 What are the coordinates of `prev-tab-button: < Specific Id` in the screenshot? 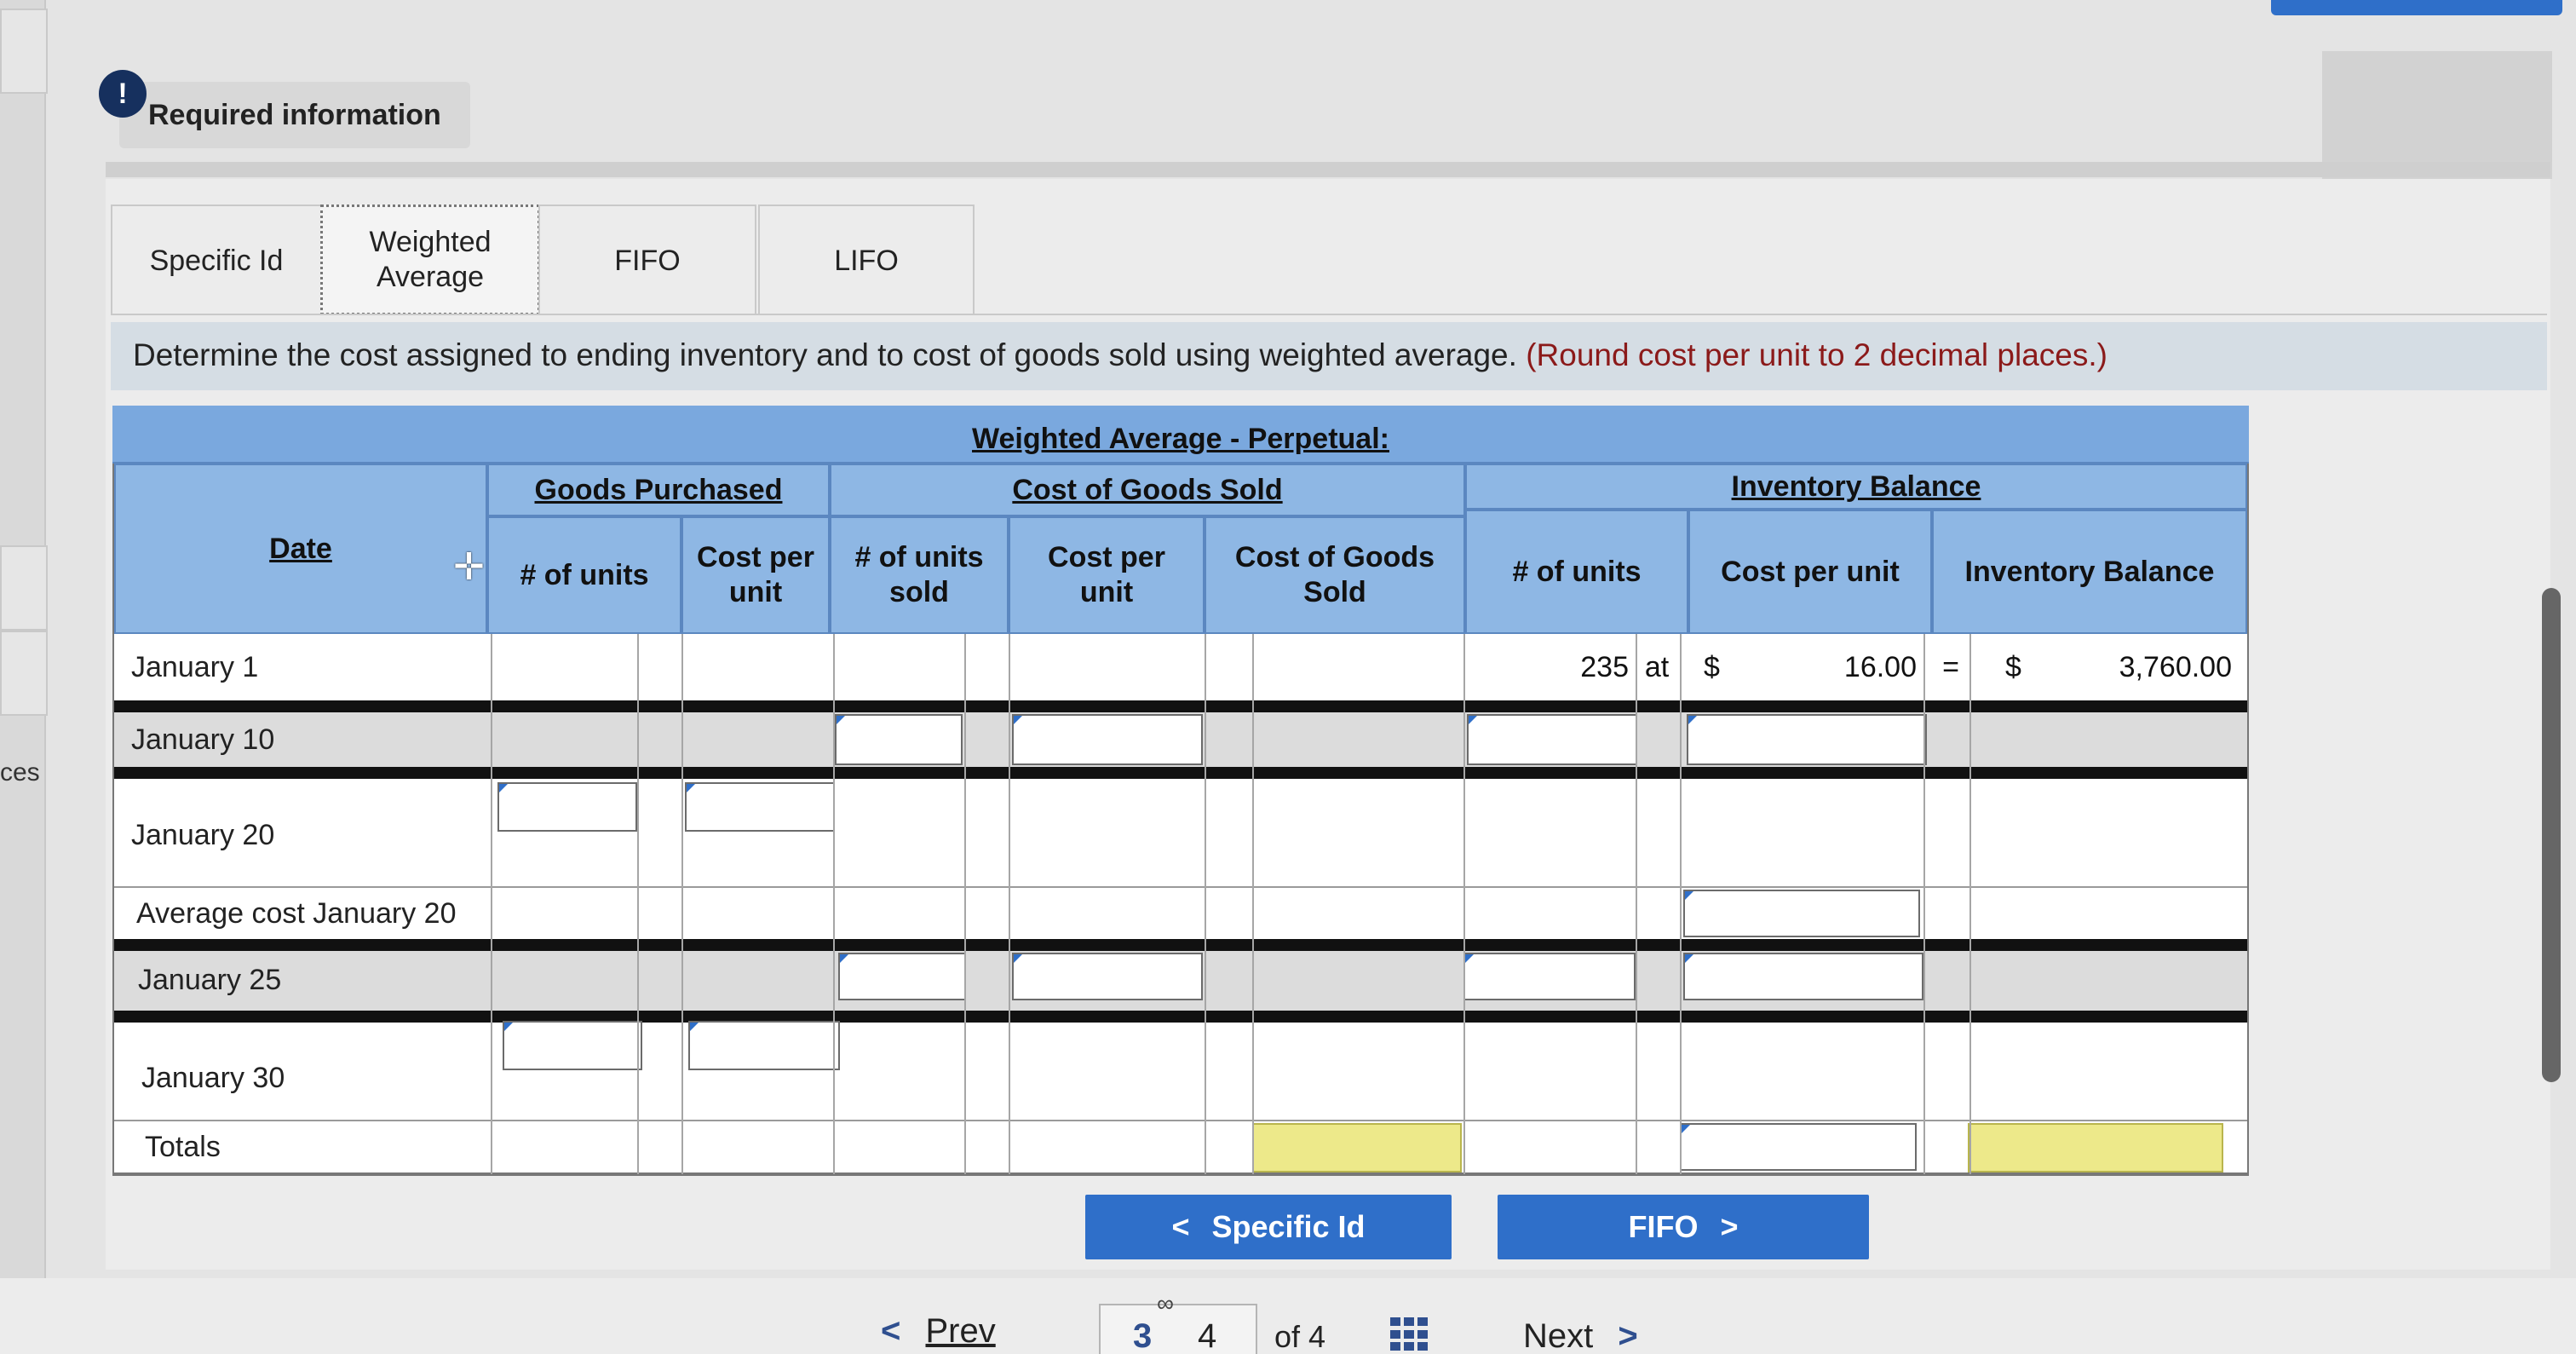 It's located at (1268, 1227).